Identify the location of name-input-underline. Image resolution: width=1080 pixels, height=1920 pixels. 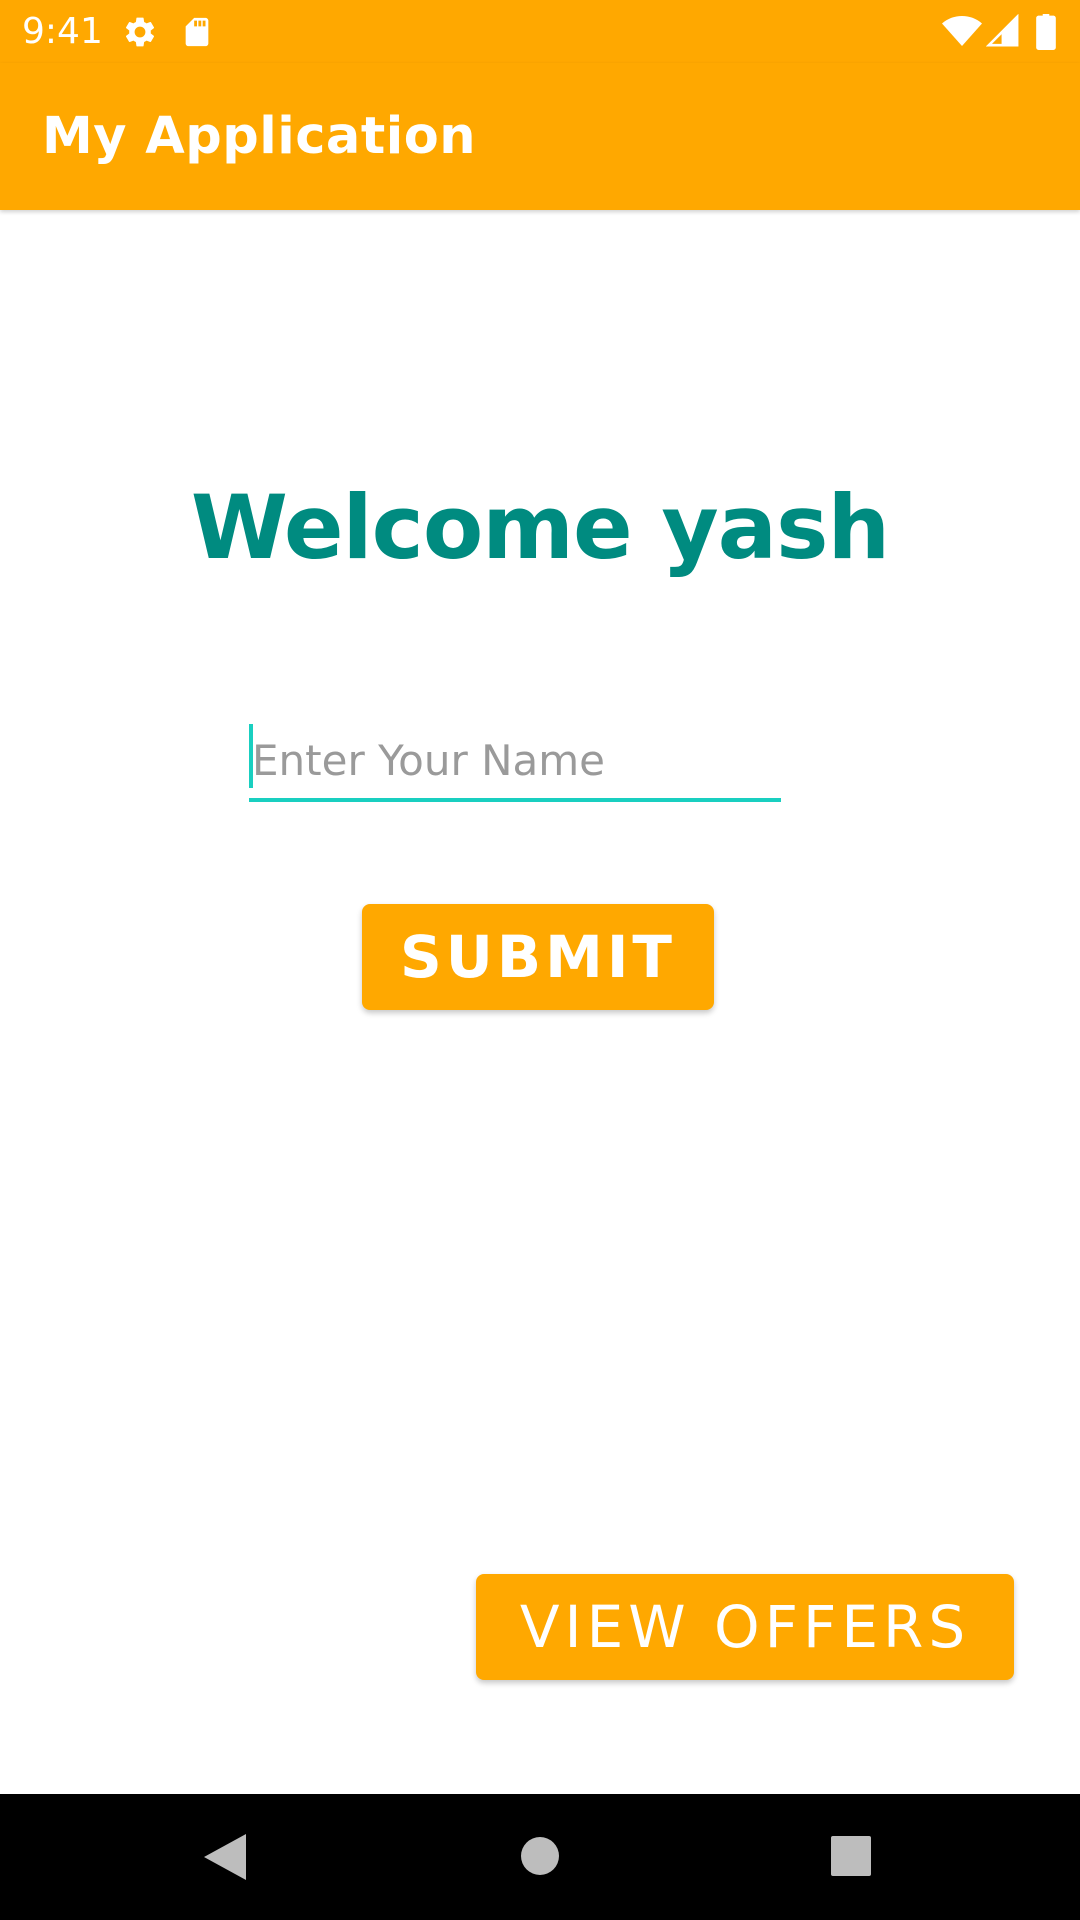
(515, 800).